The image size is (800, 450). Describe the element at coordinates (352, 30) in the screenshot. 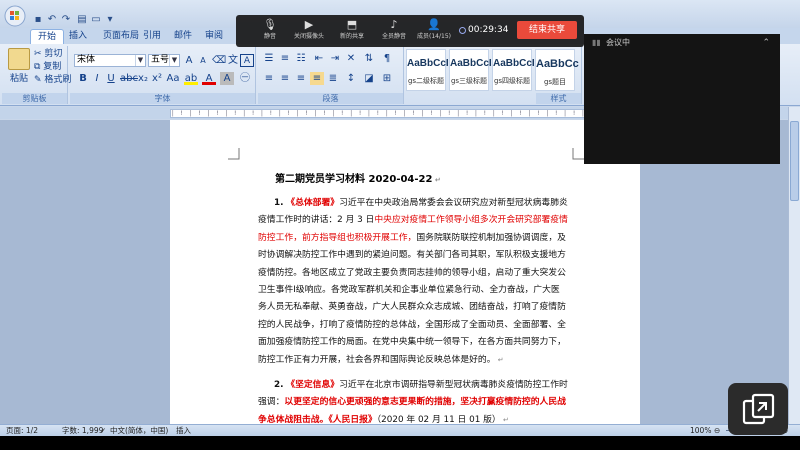

I see `new-share-button: ⬒ 新的共享` at that location.